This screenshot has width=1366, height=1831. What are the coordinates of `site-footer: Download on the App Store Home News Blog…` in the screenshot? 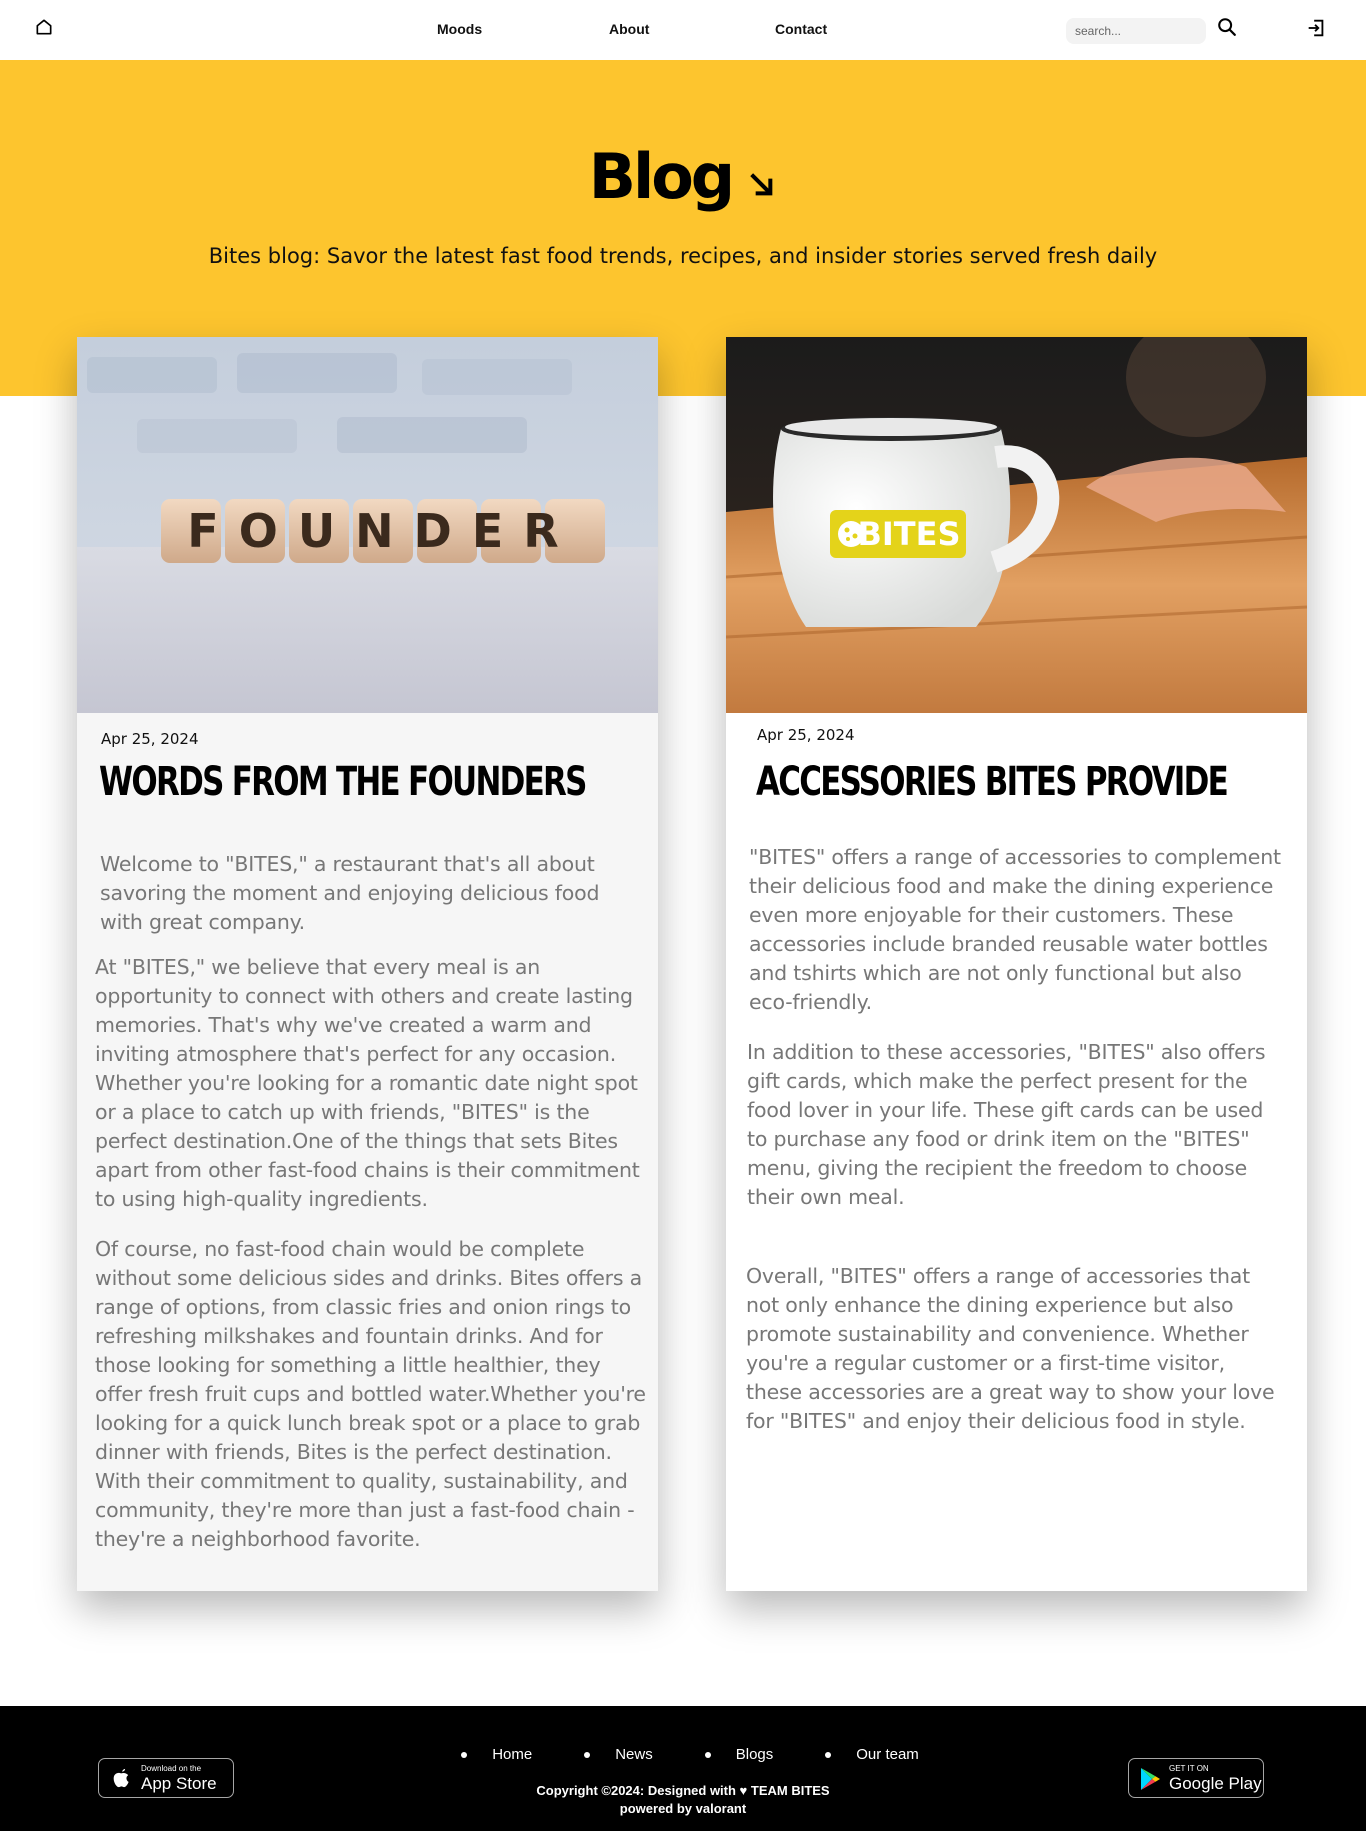 It's located at (683, 1768).